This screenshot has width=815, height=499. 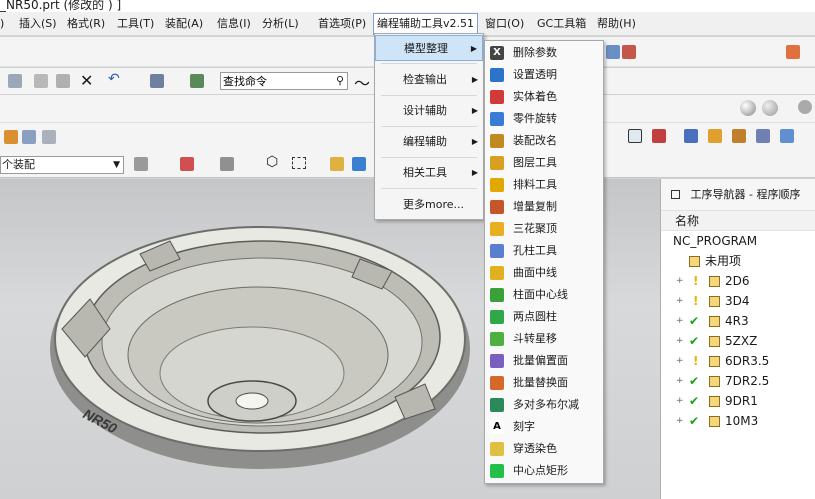 What do you see at coordinates (497, 383) in the screenshot?
I see `batch-replace-icon` at bounding box center [497, 383].